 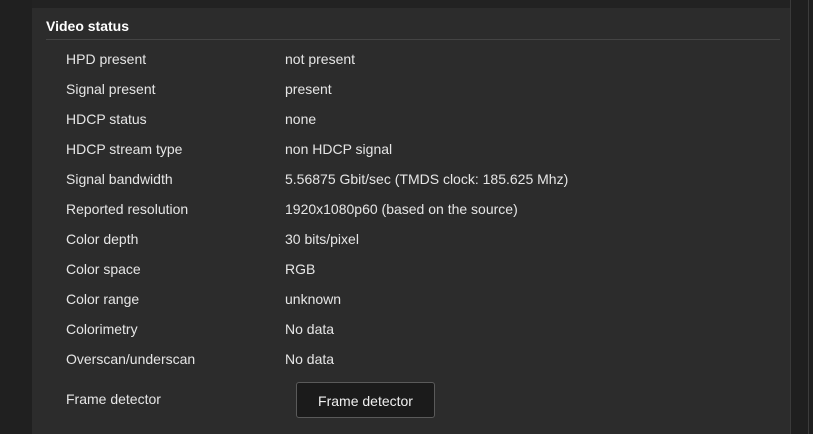 What do you see at coordinates (106, 59) in the screenshot?
I see `status-label: HPD present` at bounding box center [106, 59].